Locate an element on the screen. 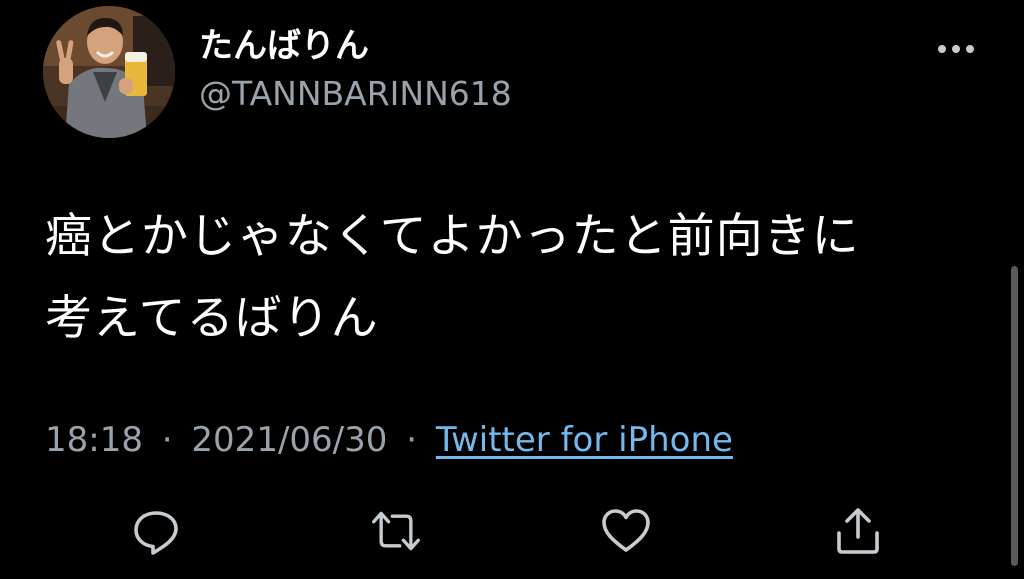  tweet-date: 2021/06/30 is located at coordinates (289, 440).